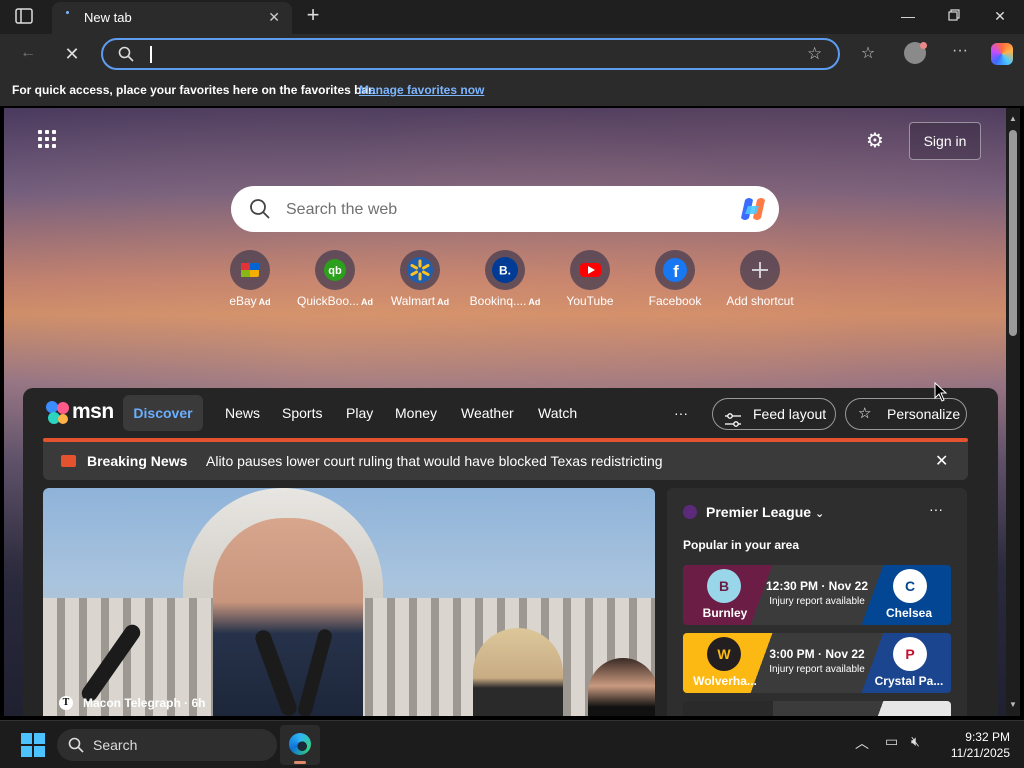  What do you see at coordinates (1000, 16) in the screenshot?
I see `close-window-button: ✕` at bounding box center [1000, 16].